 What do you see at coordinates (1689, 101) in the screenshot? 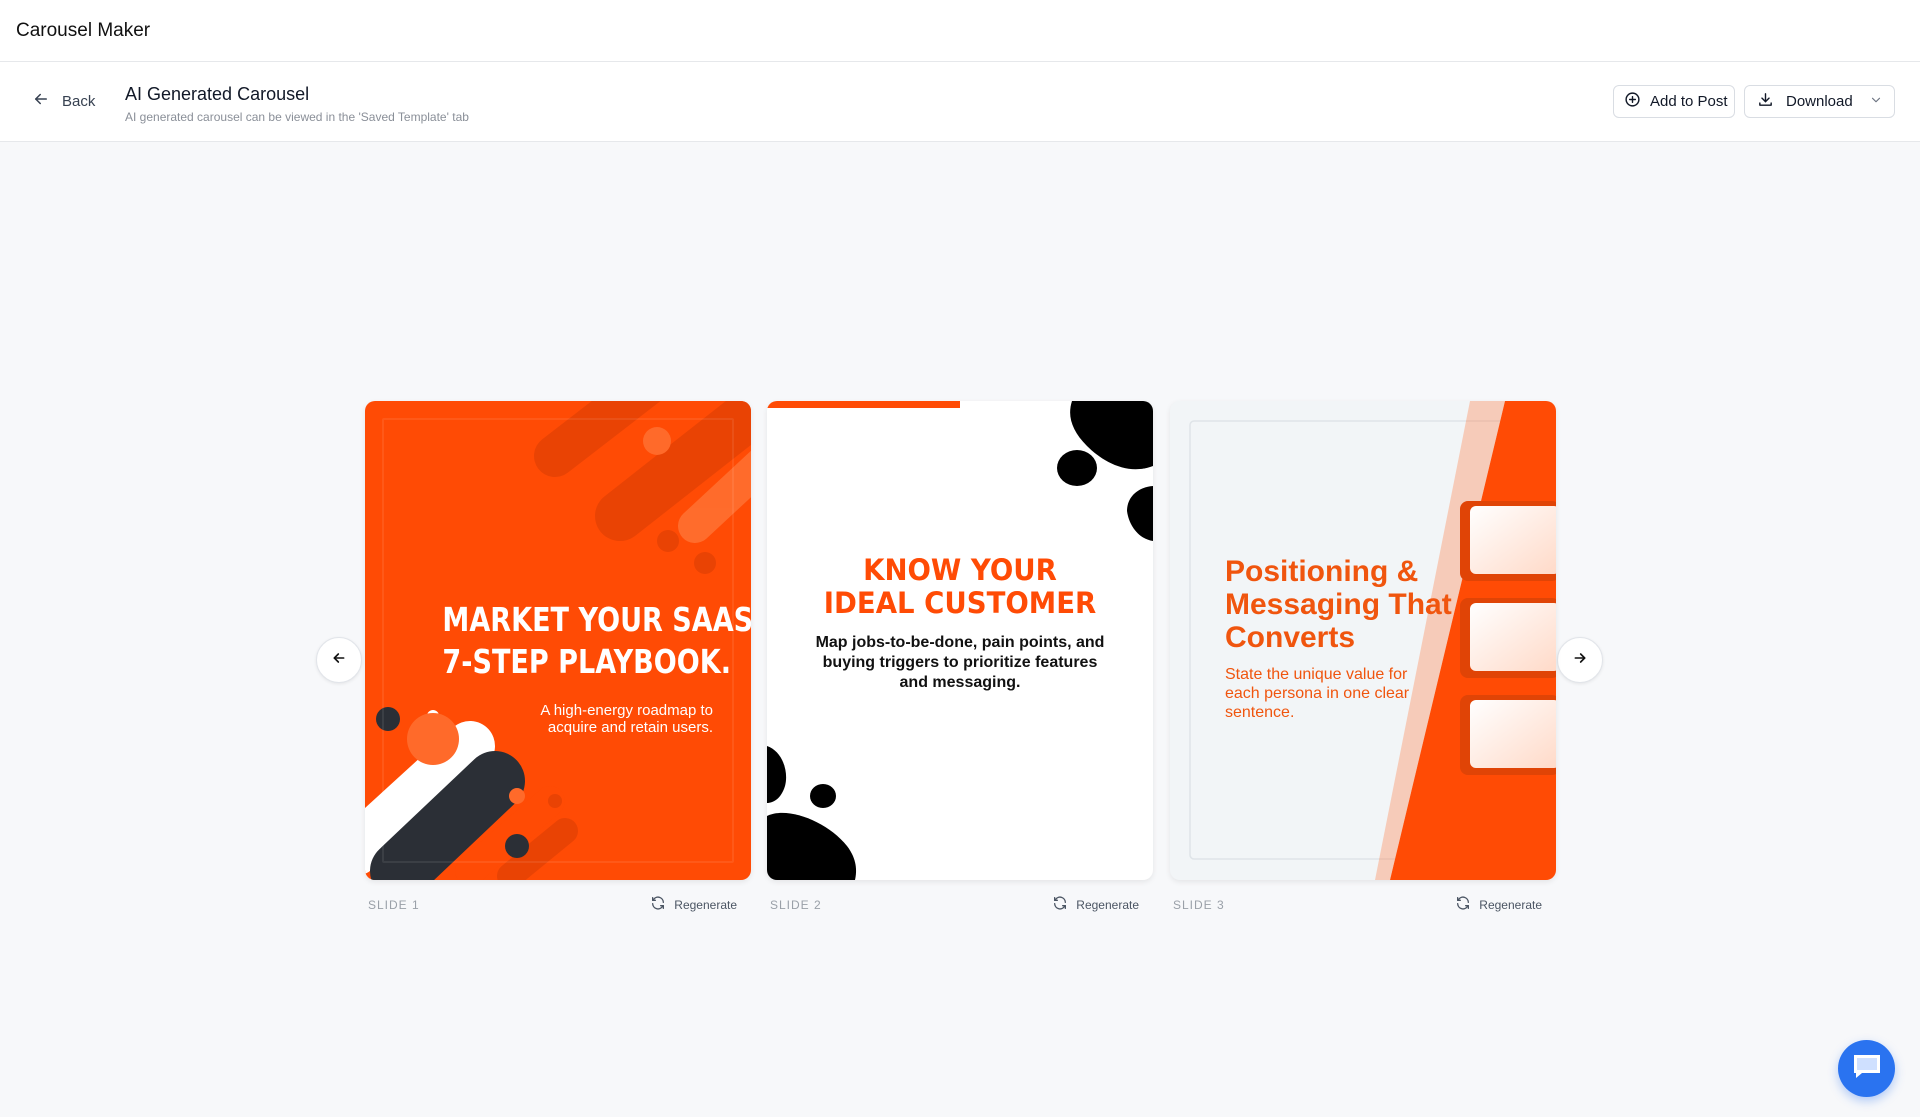
I see `add-to-post-label: Add to Post` at bounding box center [1689, 101].